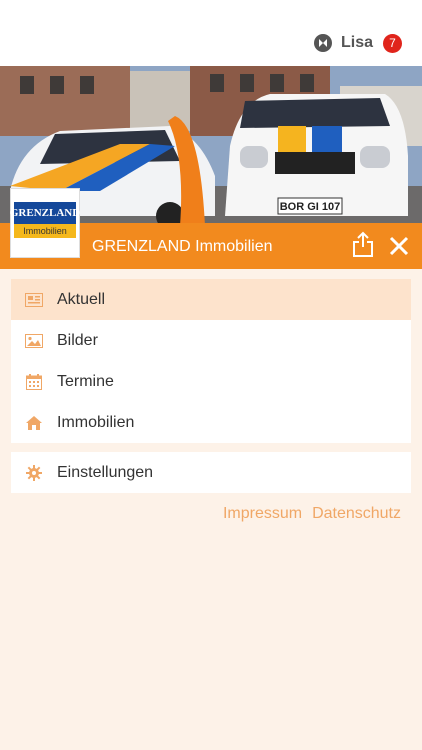 This screenshot has width=422, height=750. What do you see at coordinates (34, 341) in the screenshot?
I see `image-icon` at bounding box center [34, 341].